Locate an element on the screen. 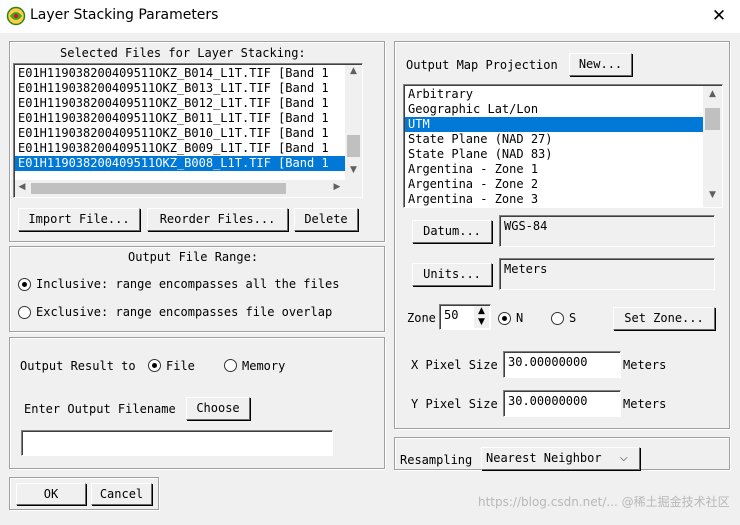 The height and width of the screenshot is (525, 740). projection-heading: Output Map Projection is located at coordinates (482, 65).